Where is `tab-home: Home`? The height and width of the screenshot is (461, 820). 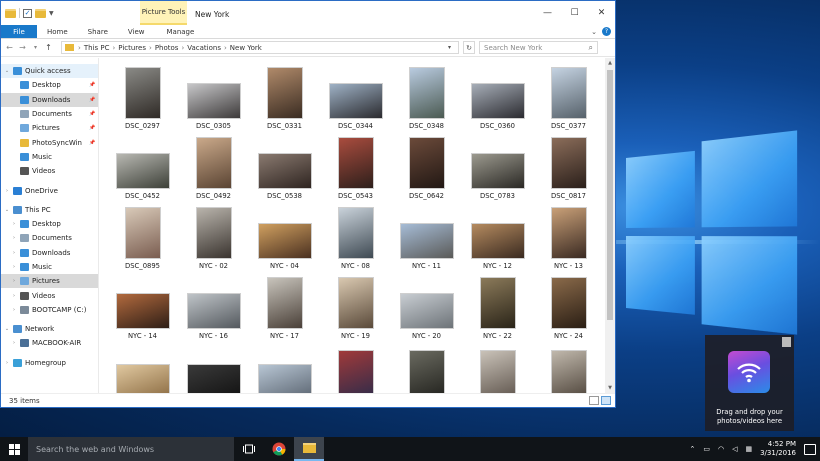 tab-home: Home is located at coordinates (57, 31).